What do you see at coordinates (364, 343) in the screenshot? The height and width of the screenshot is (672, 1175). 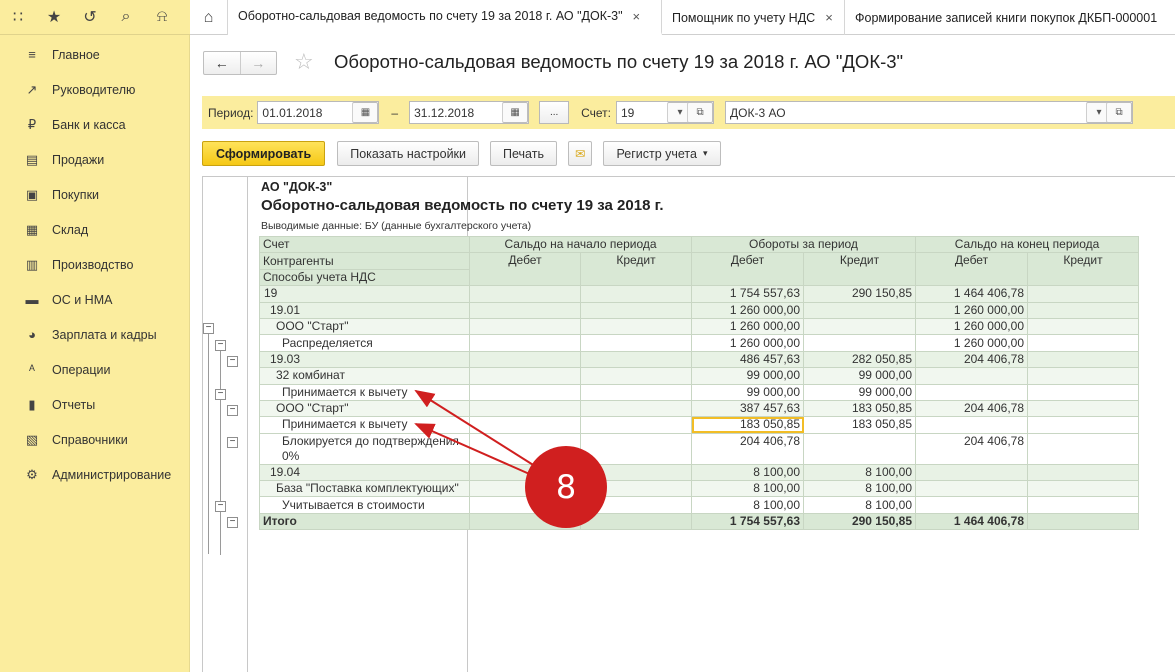 I see `row-label: Распределяется` at bounding box center [364, 343].